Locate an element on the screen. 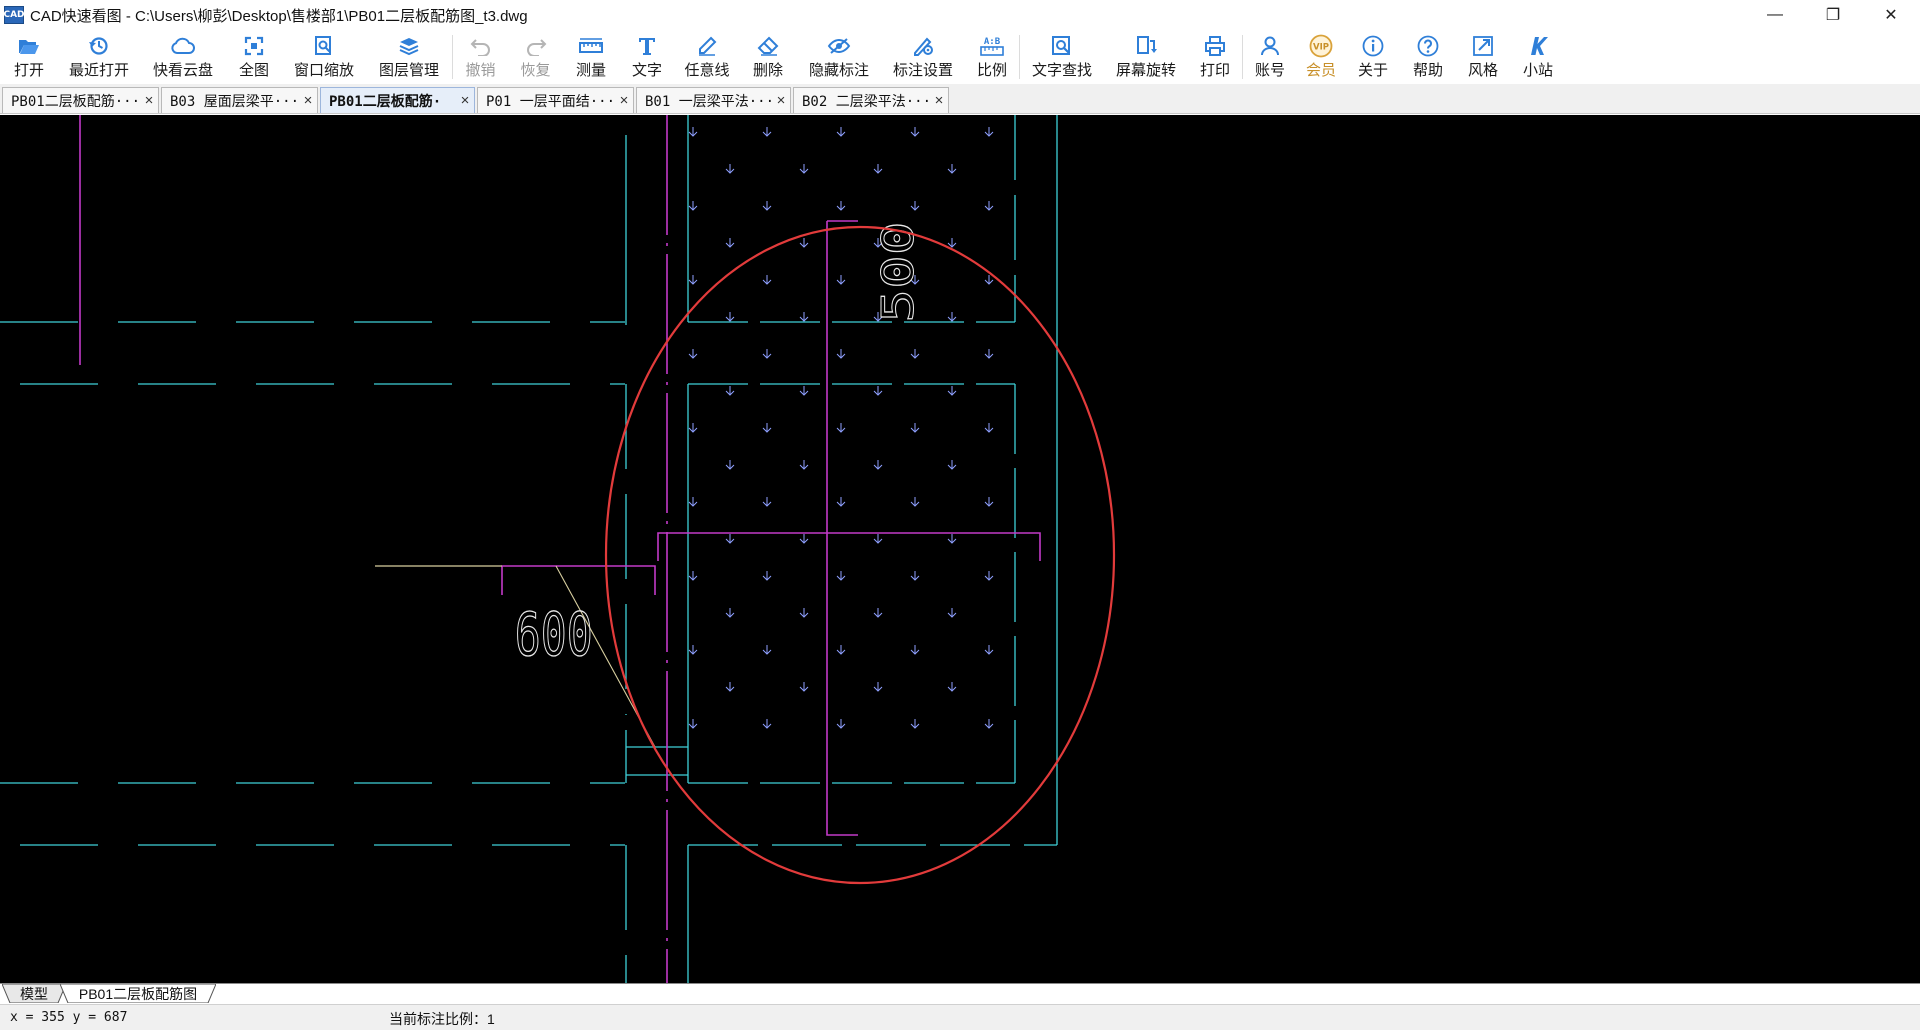 This screenshot has width=1920, height=1030. open-button: 打开 is located at coordinates (29, 57).